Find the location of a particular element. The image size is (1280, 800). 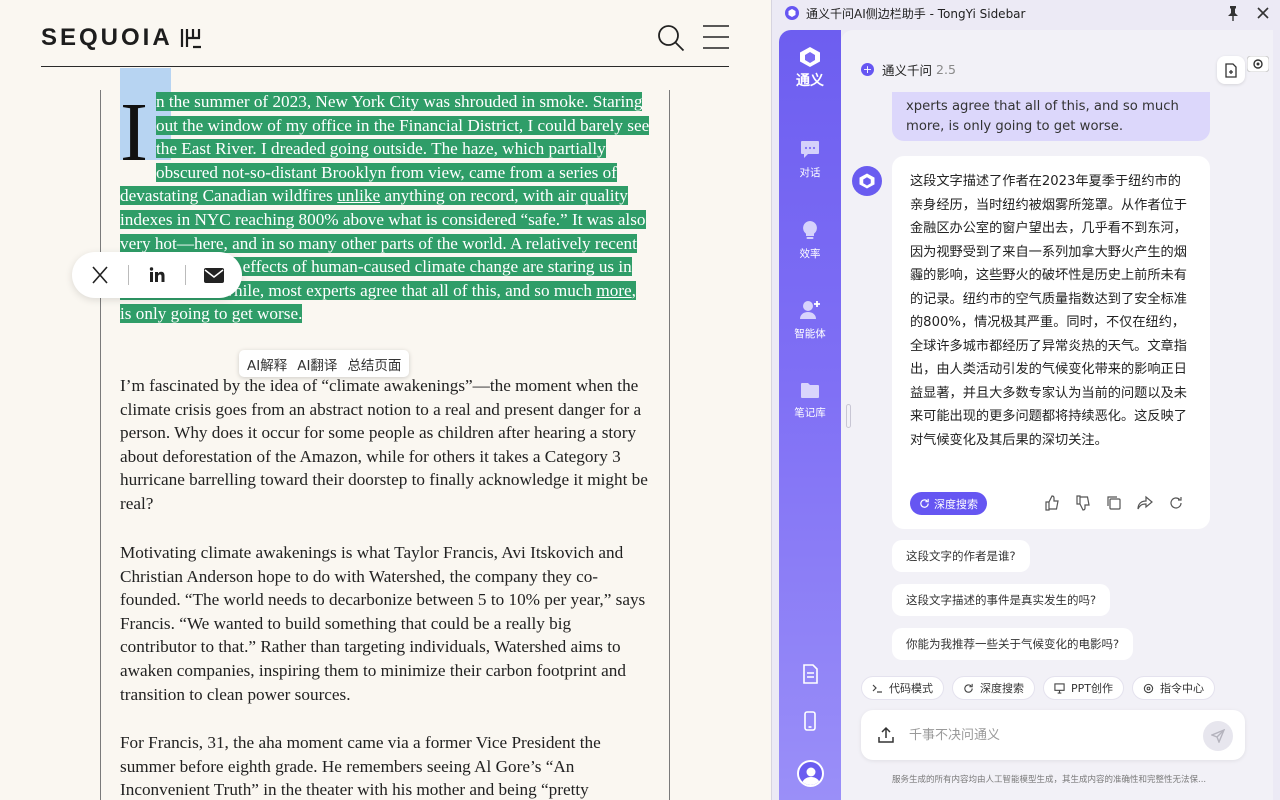

tongyi-logo-icon is located at coordinates (792, 13).